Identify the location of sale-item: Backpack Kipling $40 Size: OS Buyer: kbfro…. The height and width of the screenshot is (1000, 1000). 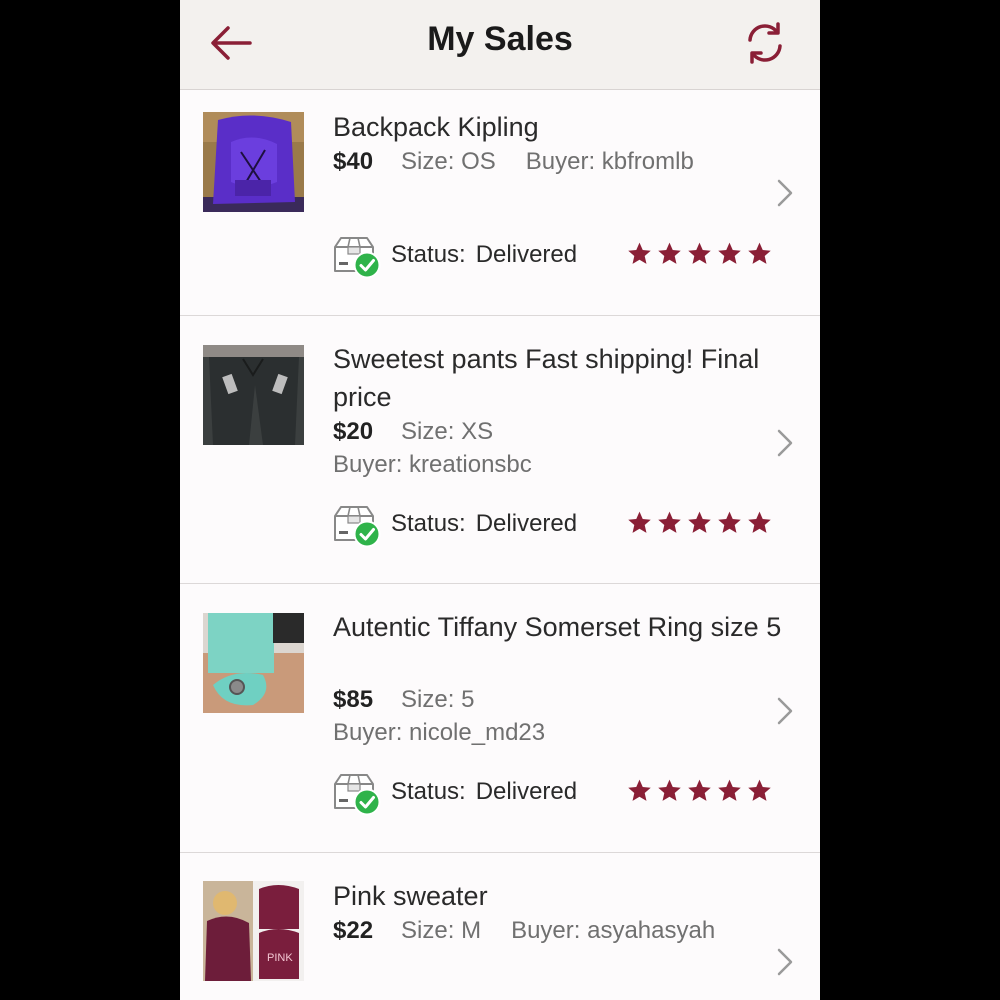
(500, 203).